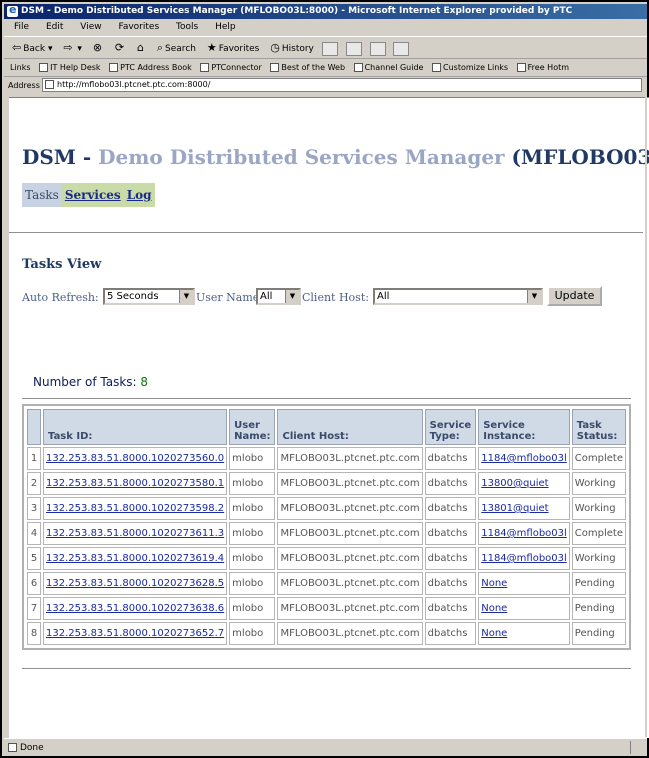 This screenshot has width=649, height=758. I want to click on status-divider, so click(636, 747).